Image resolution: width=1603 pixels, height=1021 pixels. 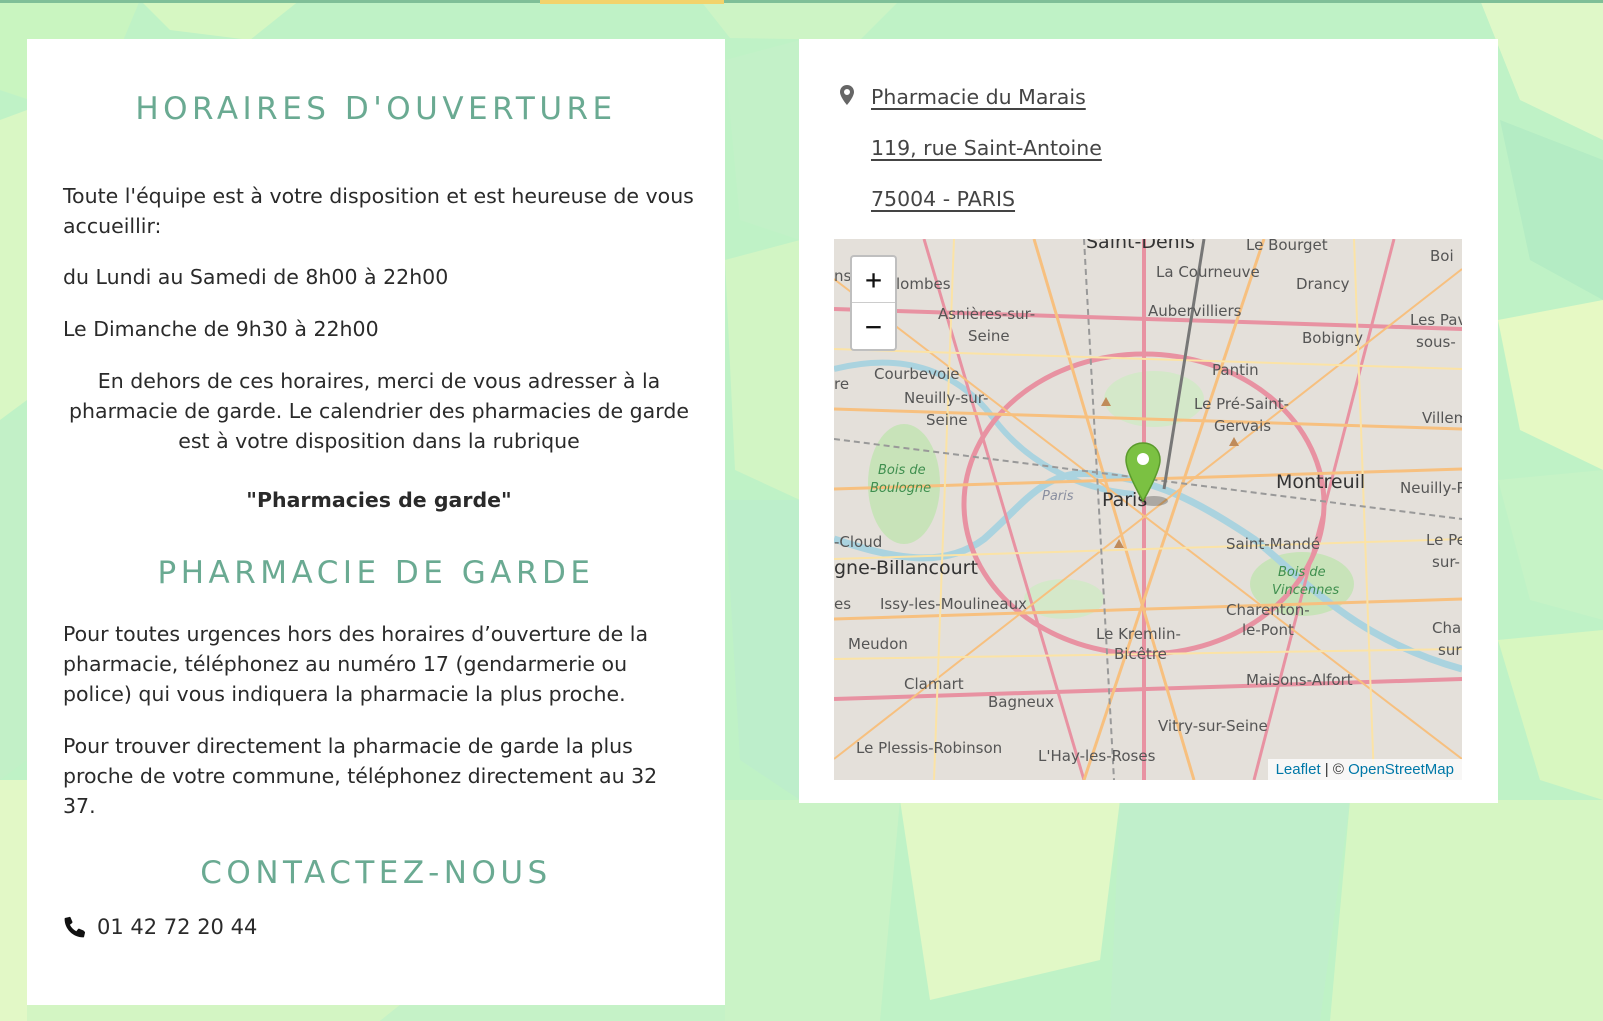 I want to click on phone-number: 01 42 72 20 44, so click(x=177, y=927).